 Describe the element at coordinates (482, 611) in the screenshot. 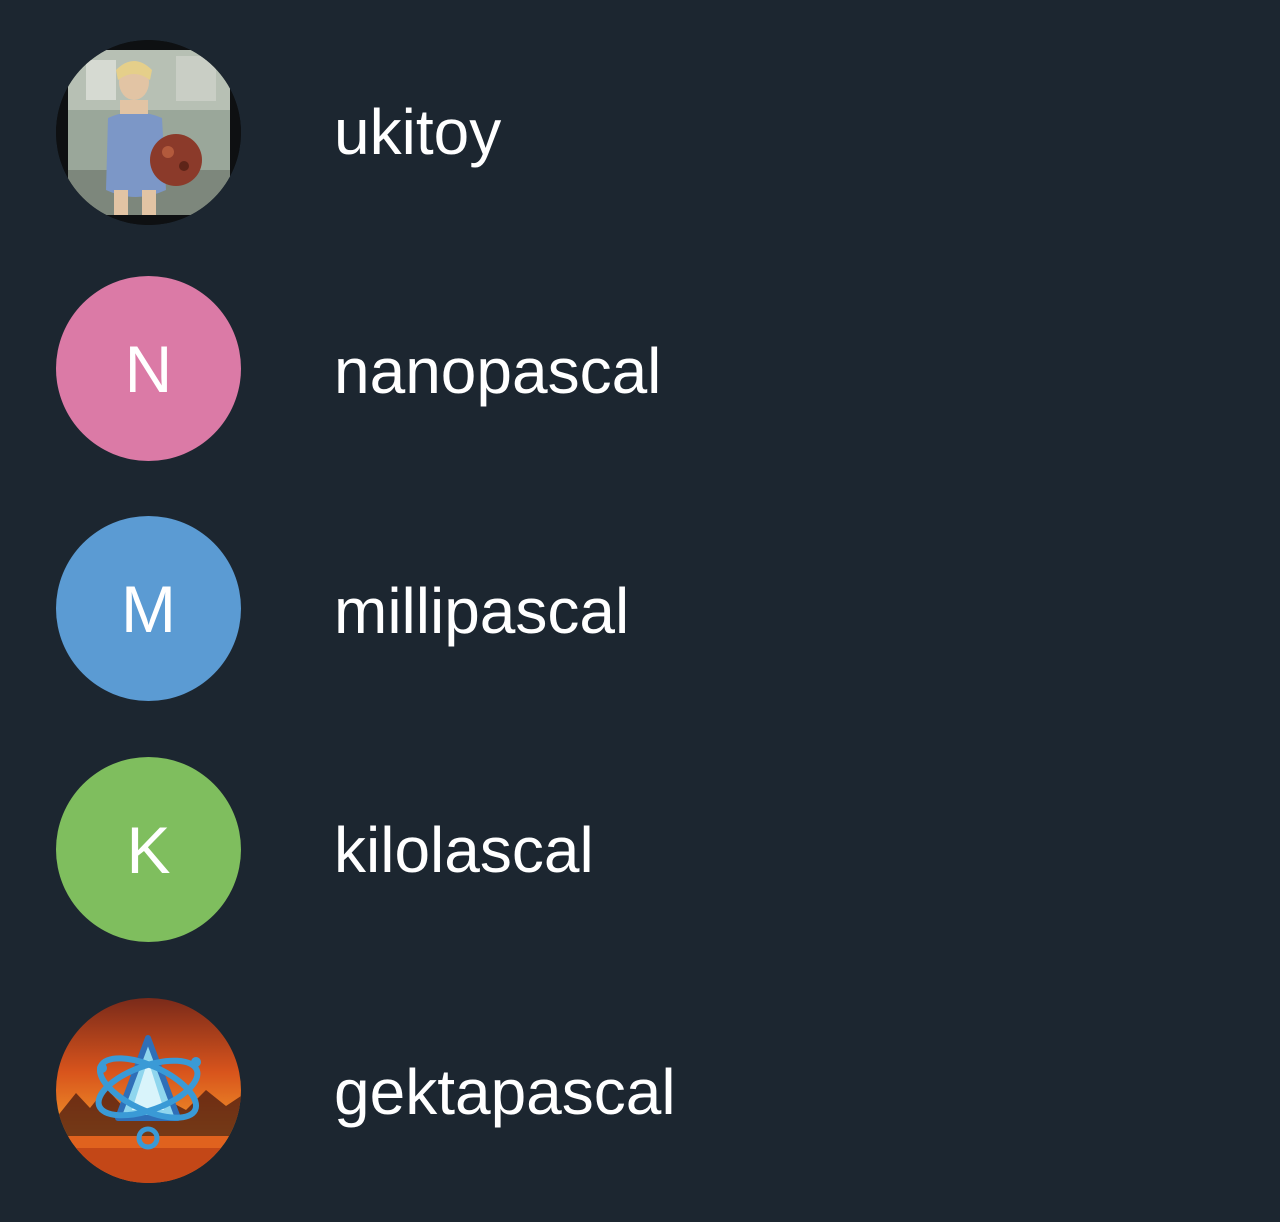

I see `contact-name: millipascal` at that location.